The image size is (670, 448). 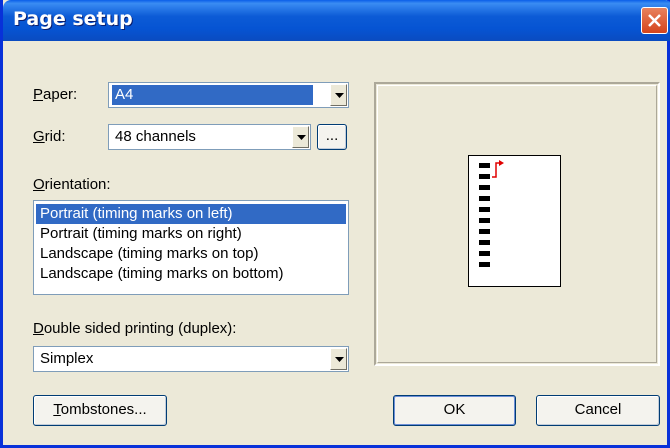 I want to click on title-bar: Page setup, so click(x=336, y=20).